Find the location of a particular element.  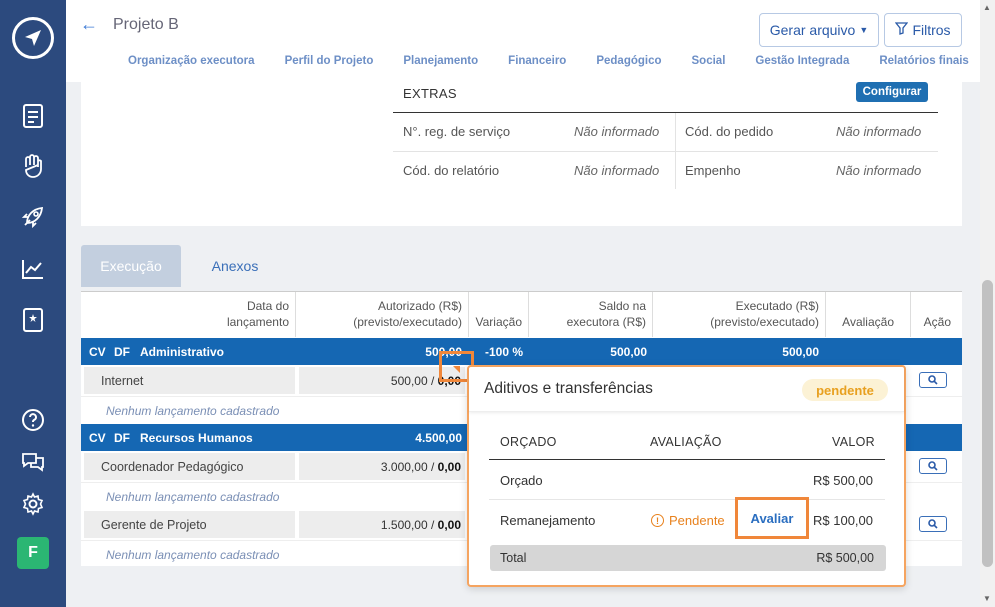

rocket-icon is located at coordinates (33, 217).